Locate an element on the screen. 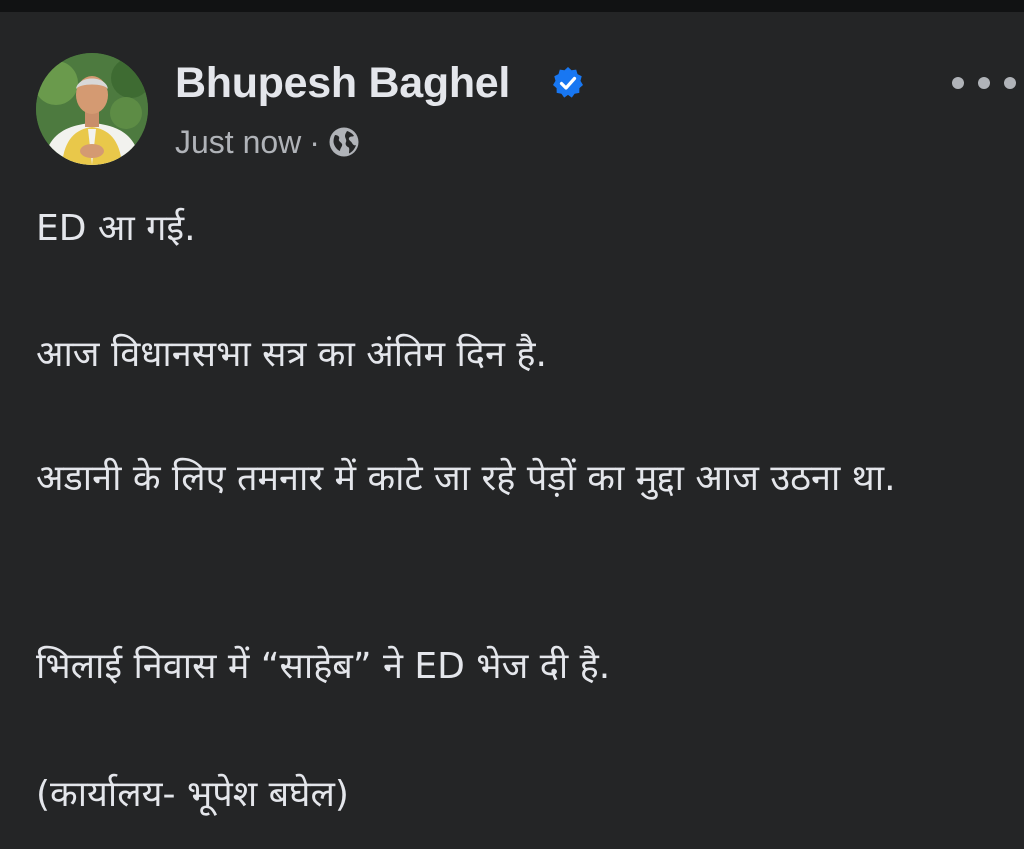 The width and height of the screenshot is (1024, 849). avatar-photo is located at coordinates (92, 109).